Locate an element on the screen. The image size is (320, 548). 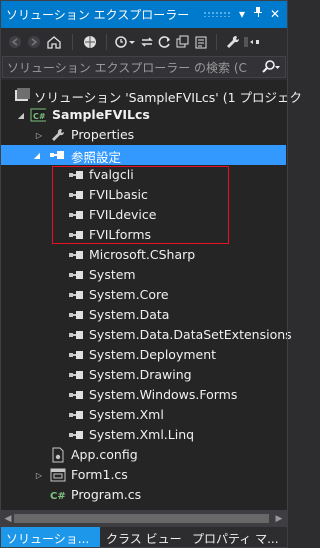
csharp-file-icon: C# is located at coordinates (58, 495).